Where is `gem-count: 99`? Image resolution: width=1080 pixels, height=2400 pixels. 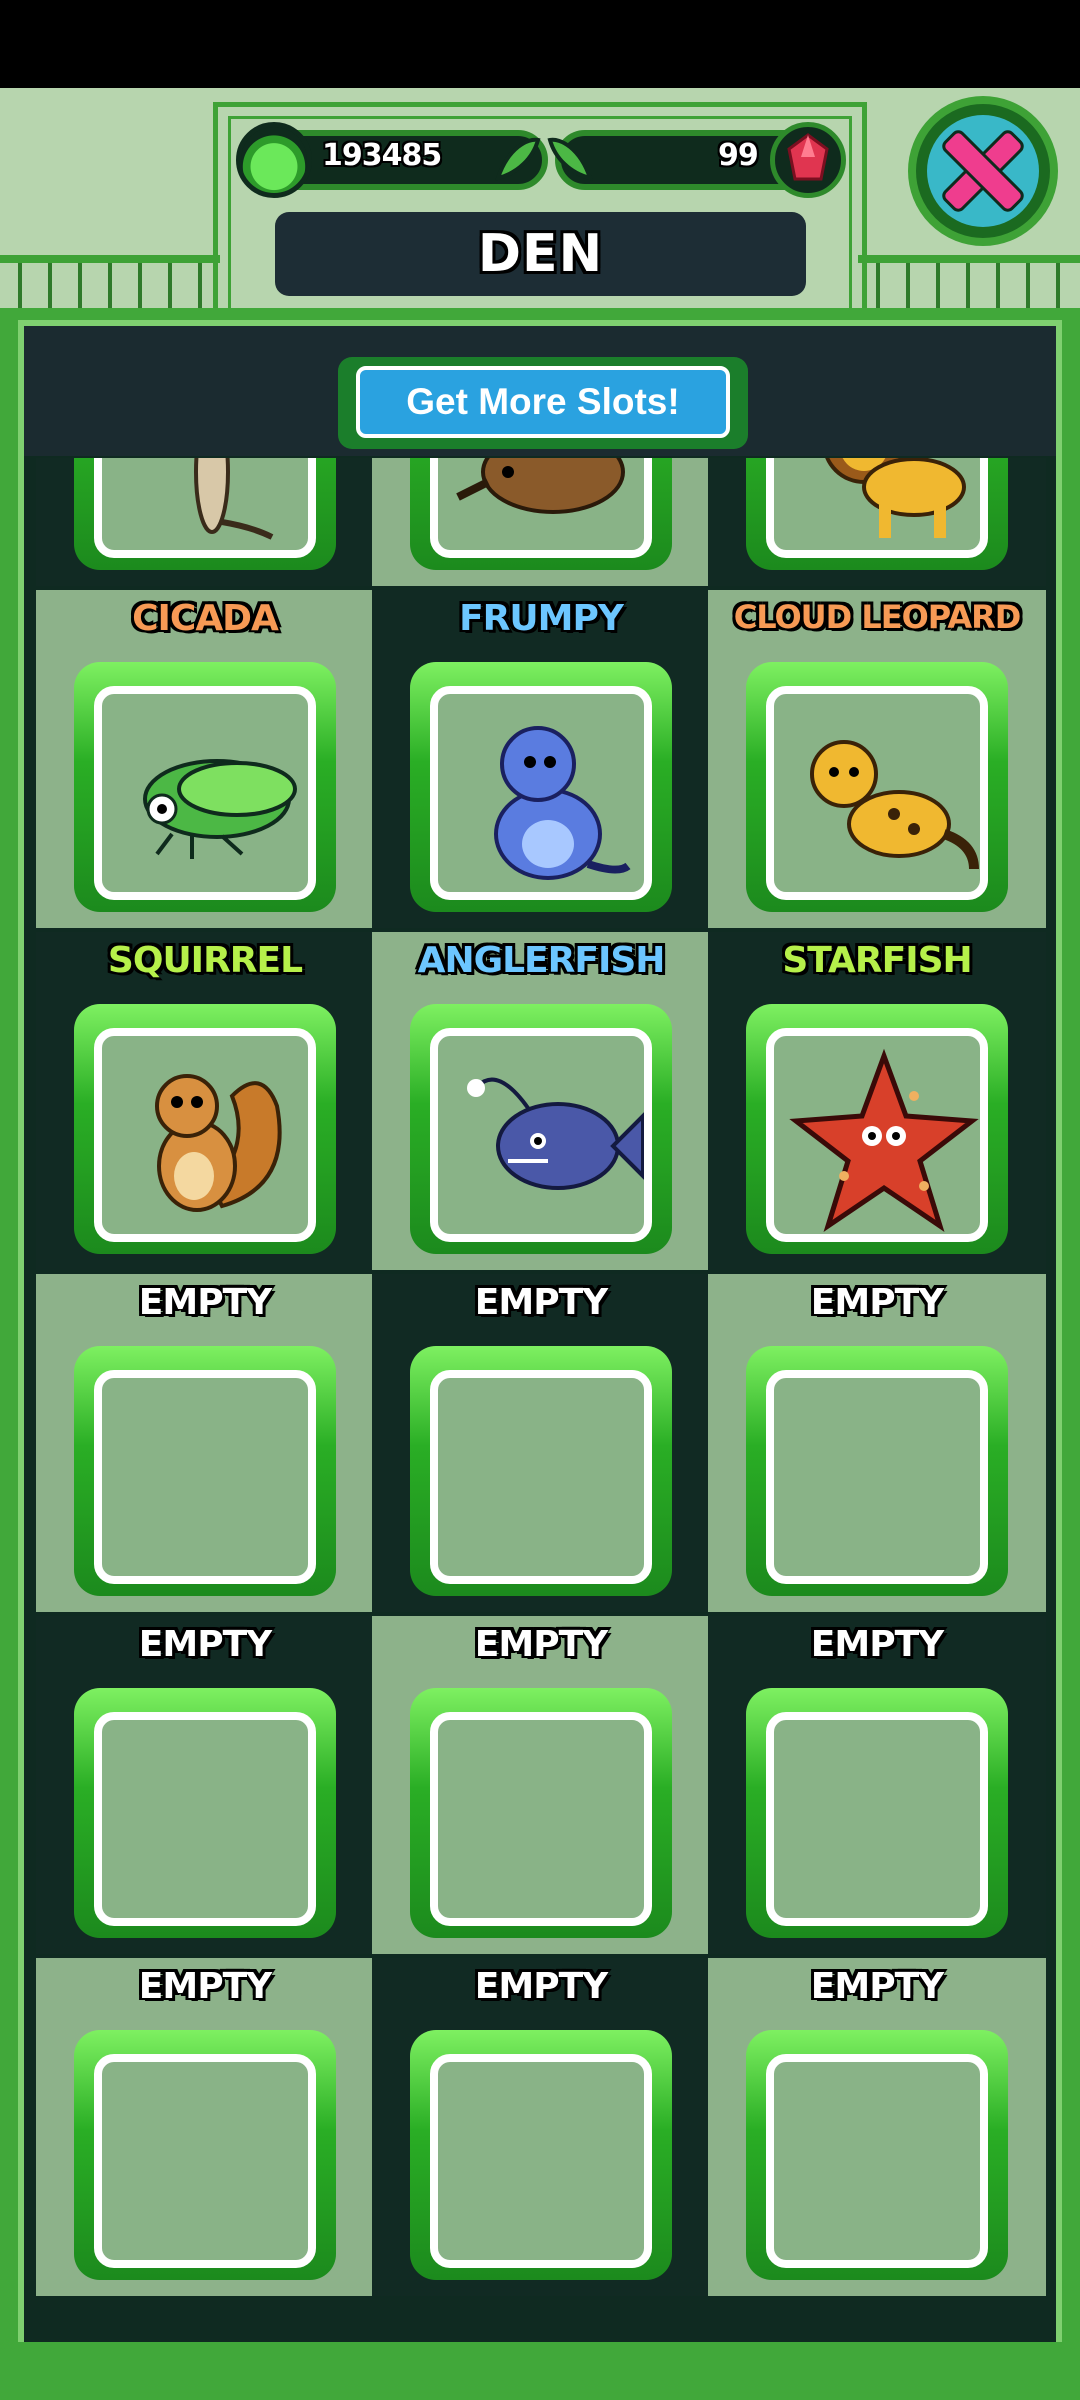
gem-count: 99 is located at coordinates (738, 155).